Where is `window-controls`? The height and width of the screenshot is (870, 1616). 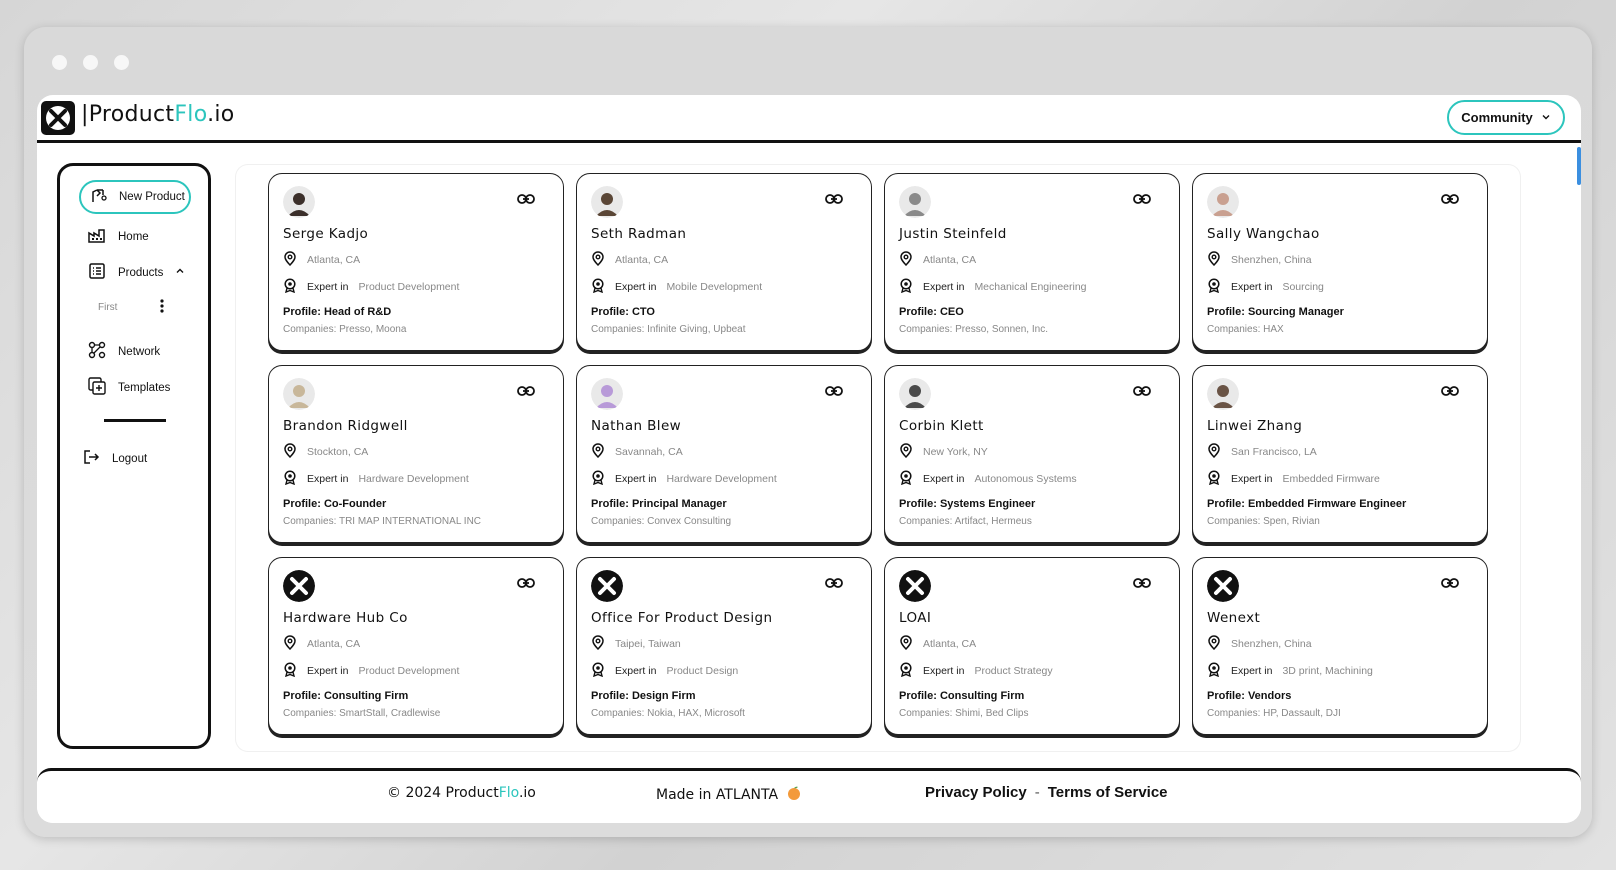 window-controls is located at coordinates (90, 62).